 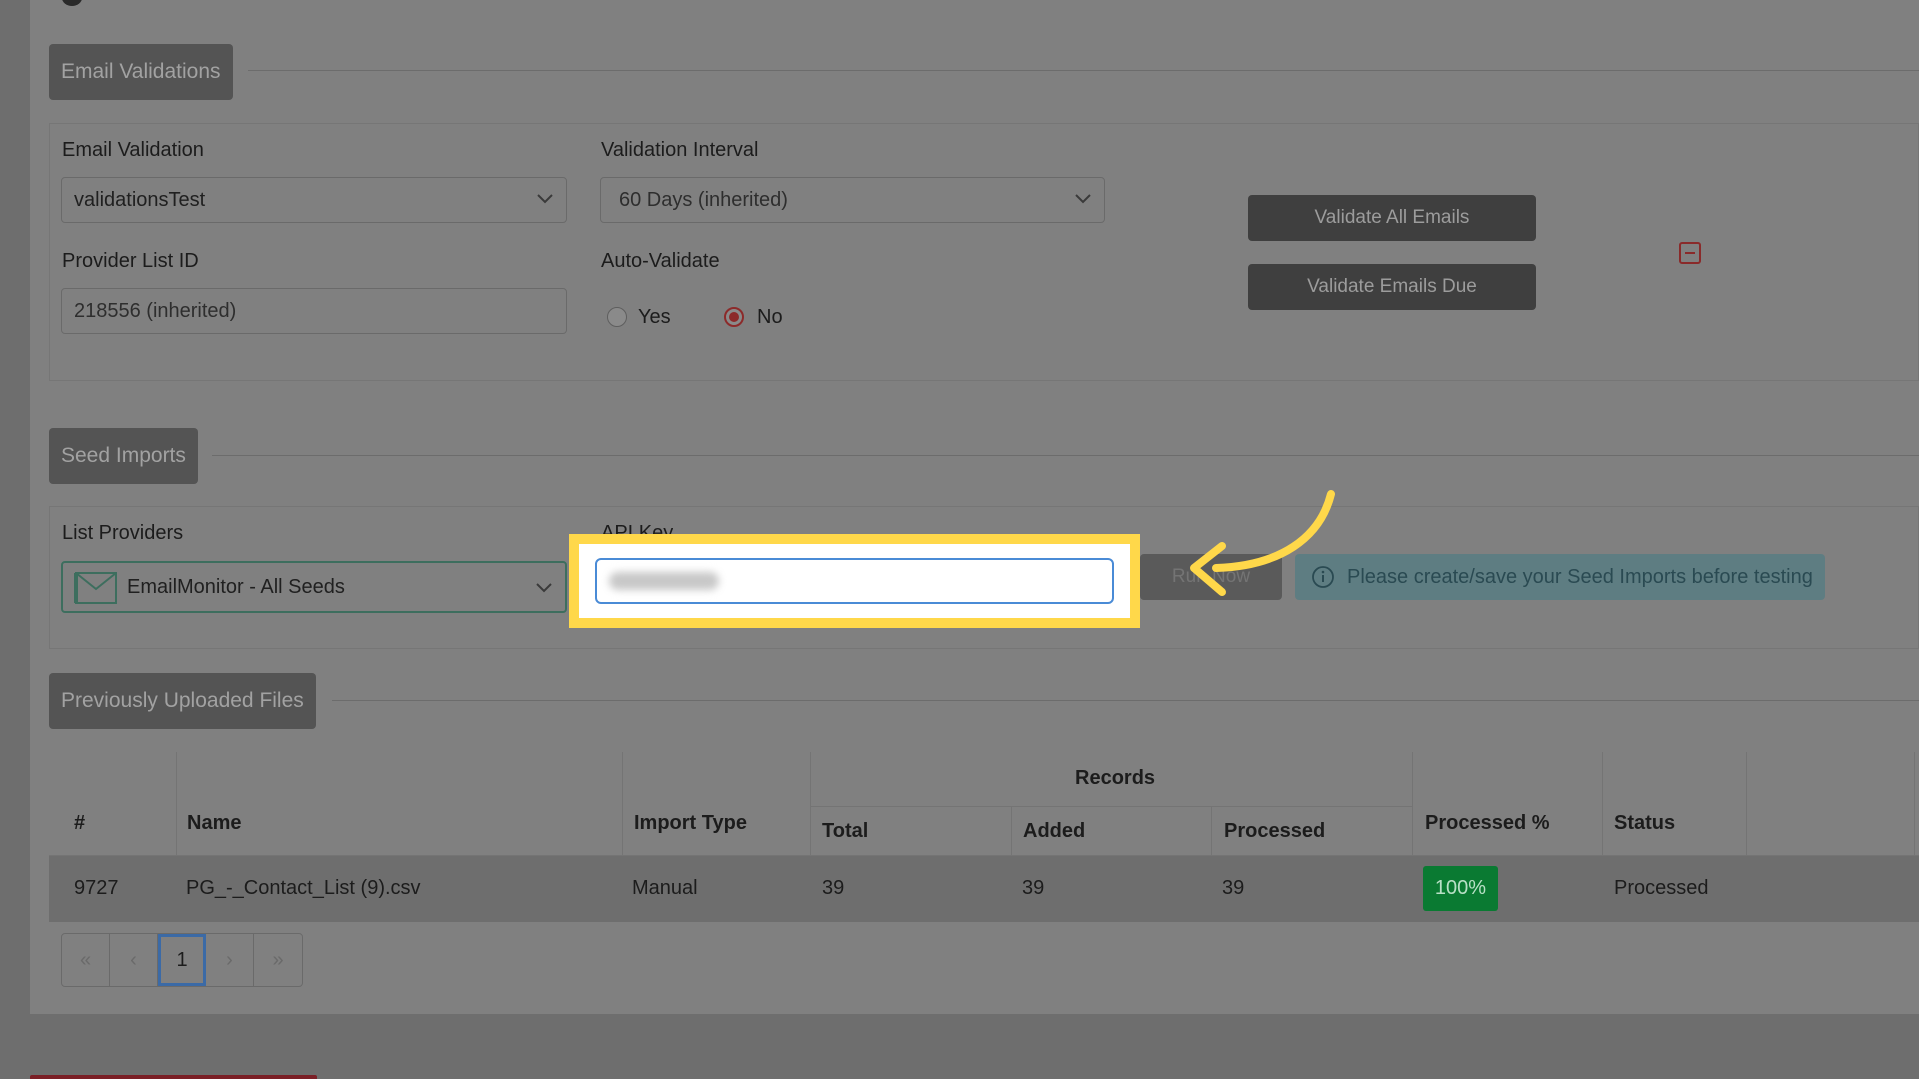 I want to click on pagination-first-button: «, so click(x=86, y=960).